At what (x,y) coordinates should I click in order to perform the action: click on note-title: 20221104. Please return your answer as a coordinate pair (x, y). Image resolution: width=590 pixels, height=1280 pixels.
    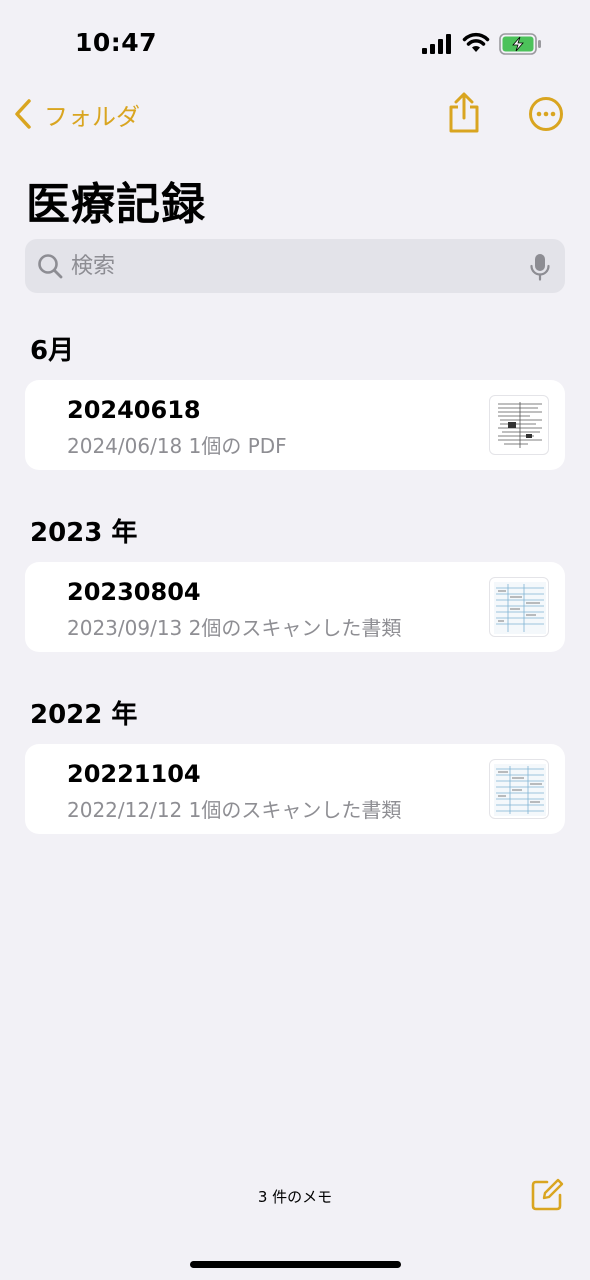
    Looking at the image, I should click on (134, 774).